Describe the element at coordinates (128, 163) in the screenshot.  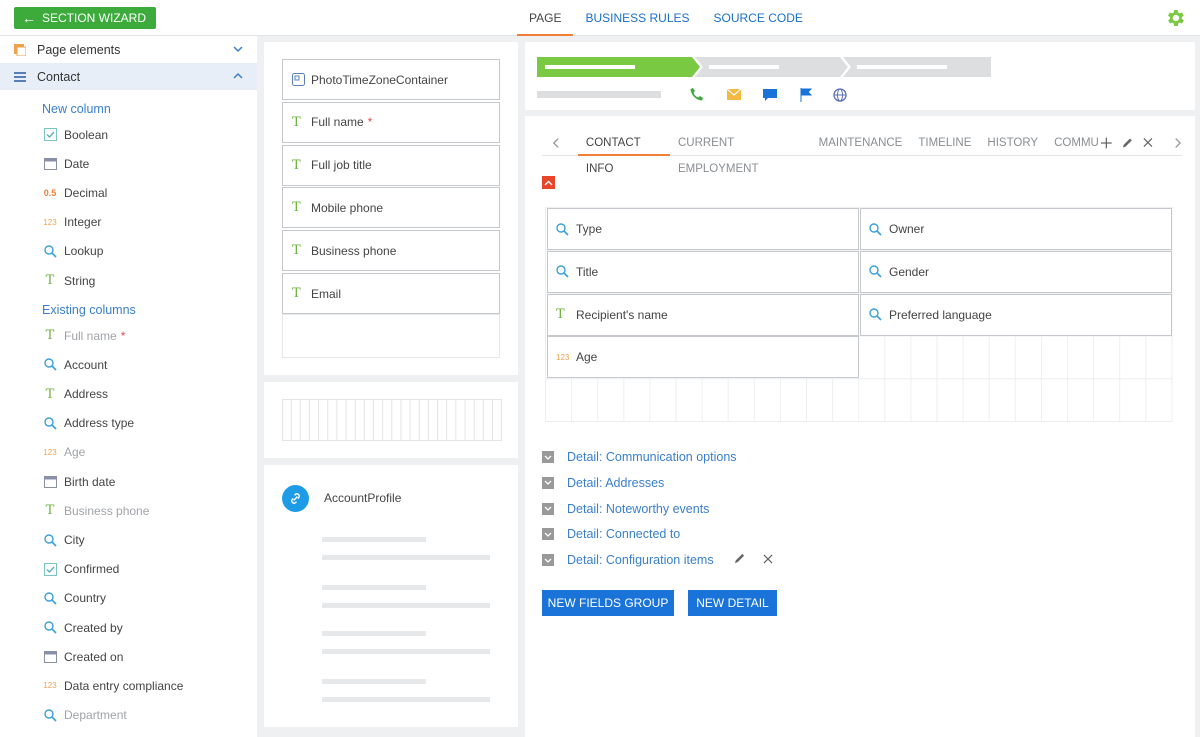
I see `column-item: Date` at that location.